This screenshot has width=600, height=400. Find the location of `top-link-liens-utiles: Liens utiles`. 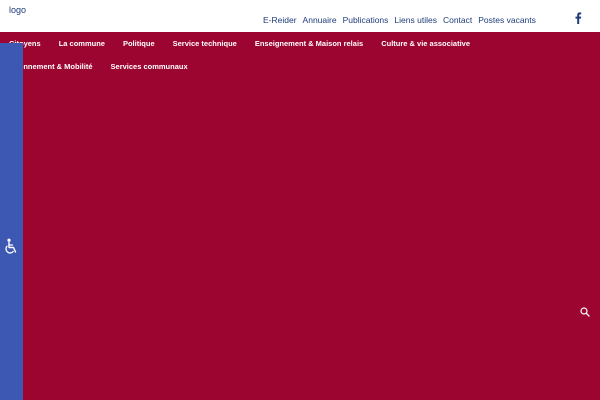

top-link-liens-utiles: Liens utiles is located at coordinates (415, 20).